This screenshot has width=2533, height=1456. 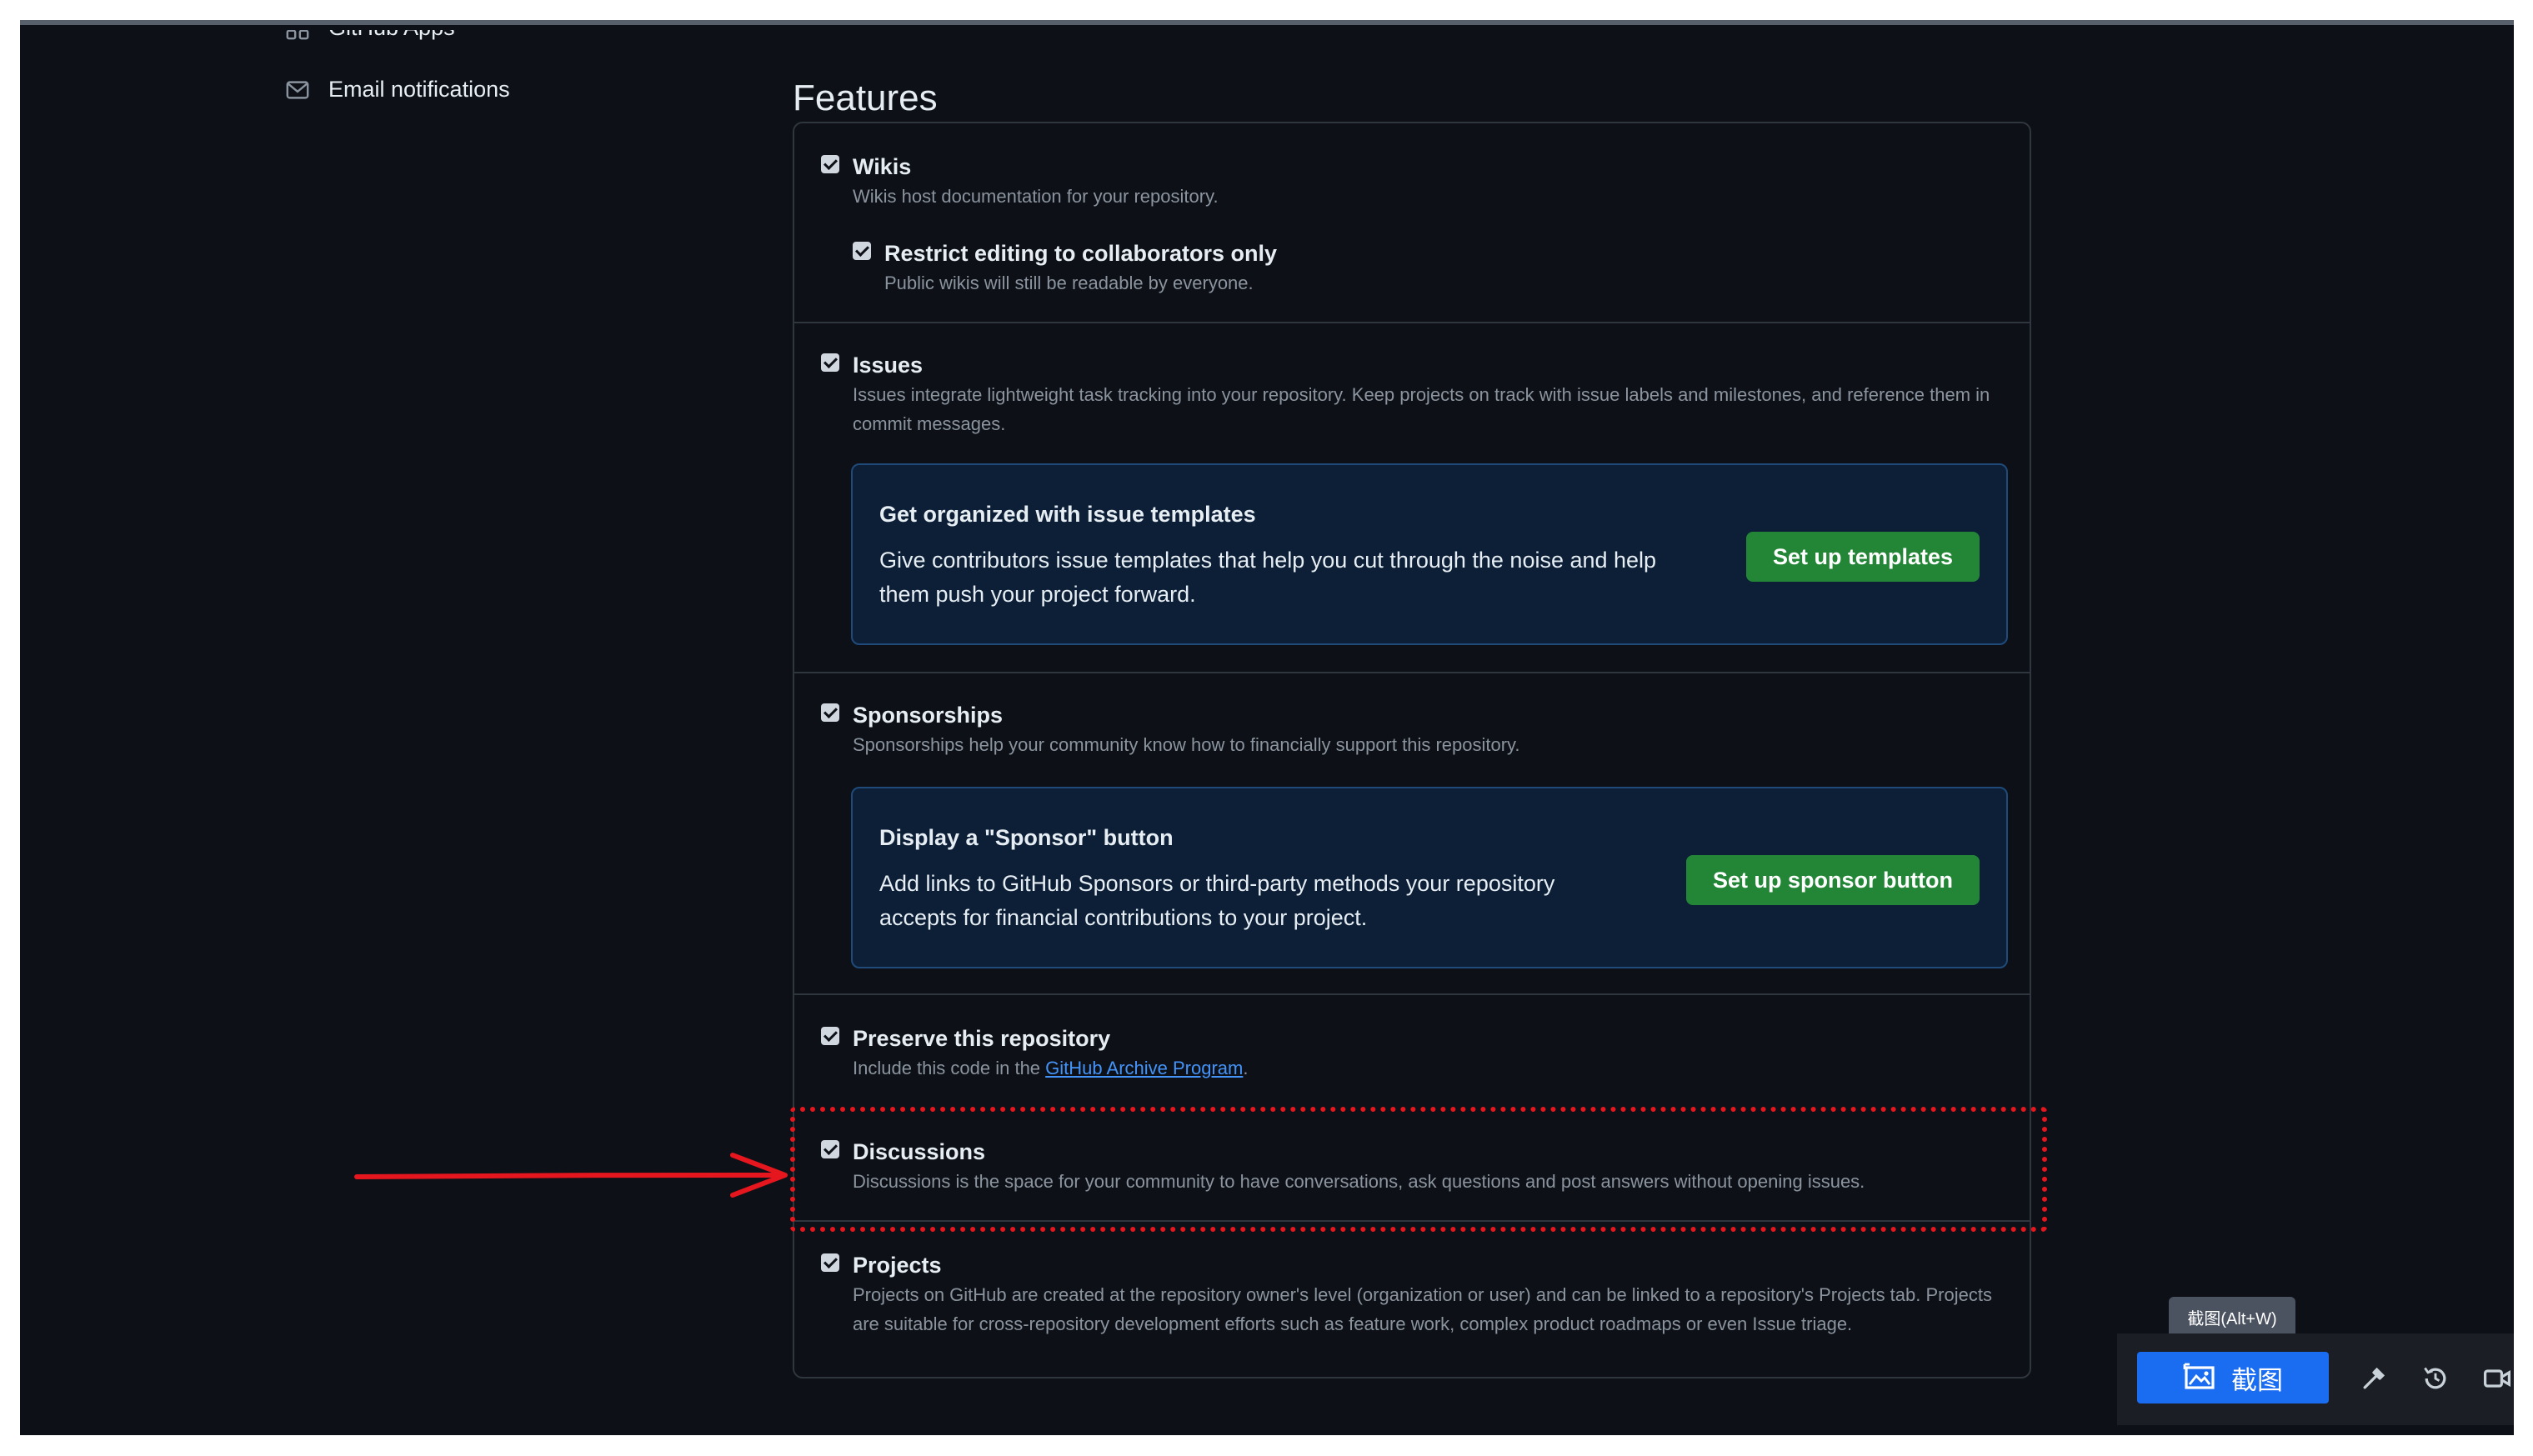 What do you see at coordinates (1067, 514) in the screenshot?
I see `promo-title: Get organized with issue templates` at bounding box center [1067, 514].